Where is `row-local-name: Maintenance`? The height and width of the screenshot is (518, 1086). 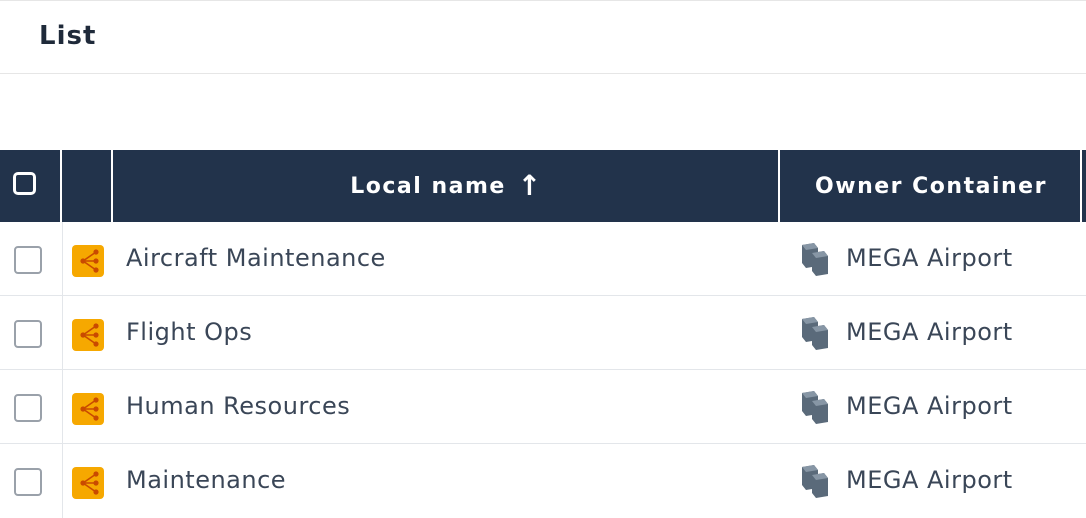
row-local-name: Maintenance is located at coordinates (206, 480).